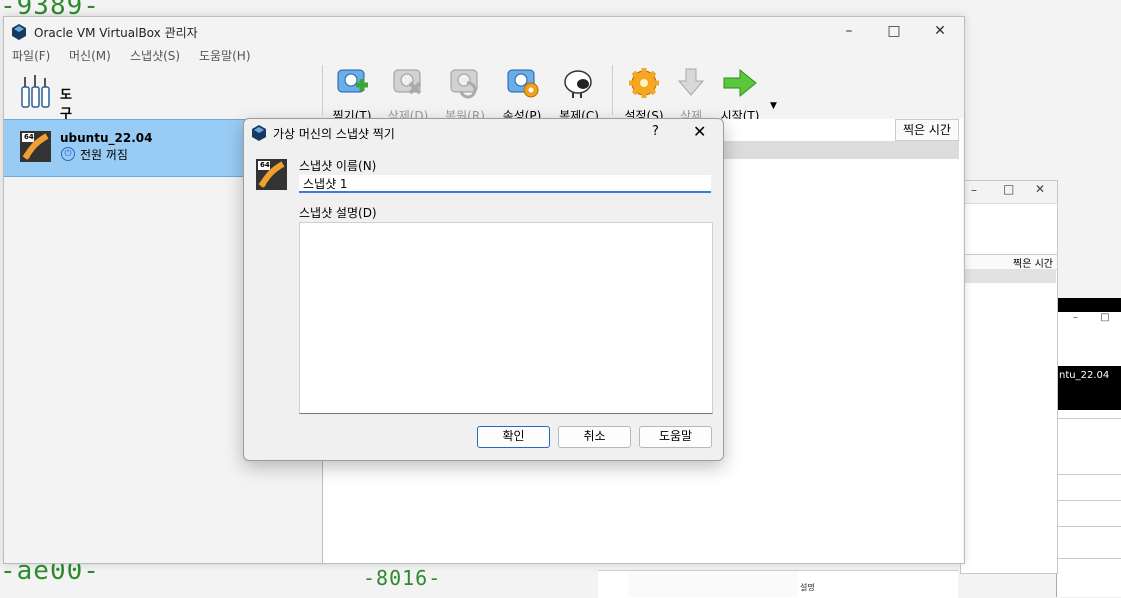  I want to click on background-window: – □ ✕ 찍은 시간, so click(1009, 377).